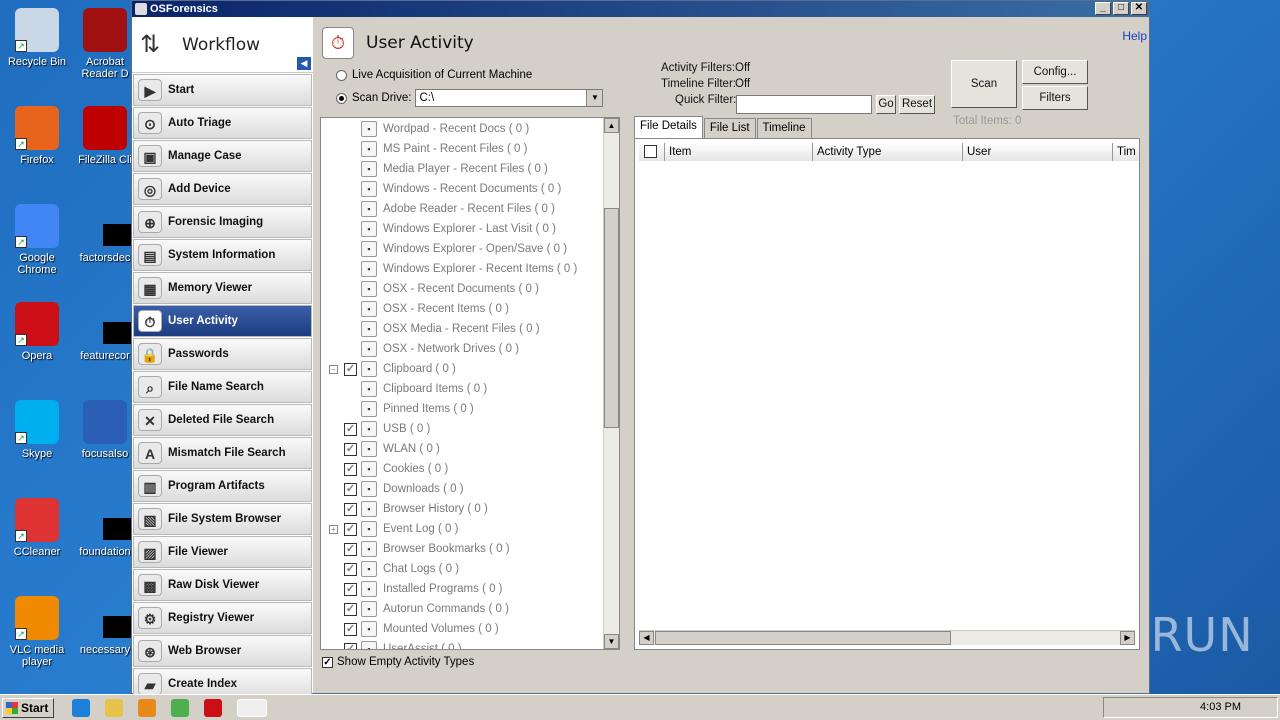 The width and height of the screenshot is (1280, 720). Describe the element at coordinates (327, 662) in the screenshot. I see `show-empty-checkbox: ✓` at that location.